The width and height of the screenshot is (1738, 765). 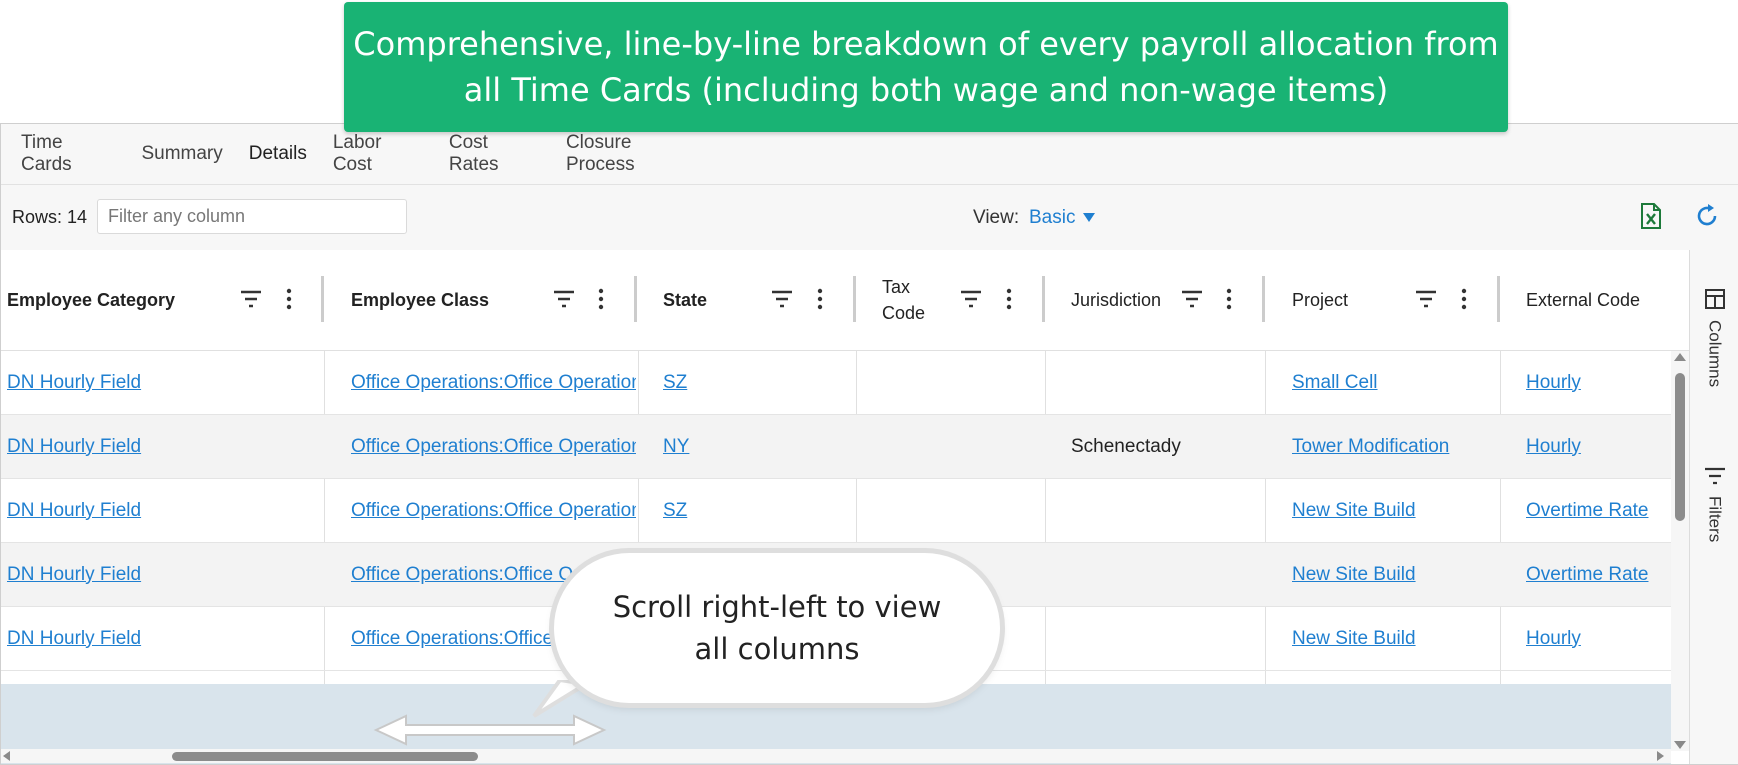 I want to click on cell-project: Tower Modification, so click(x=1394, y=446).